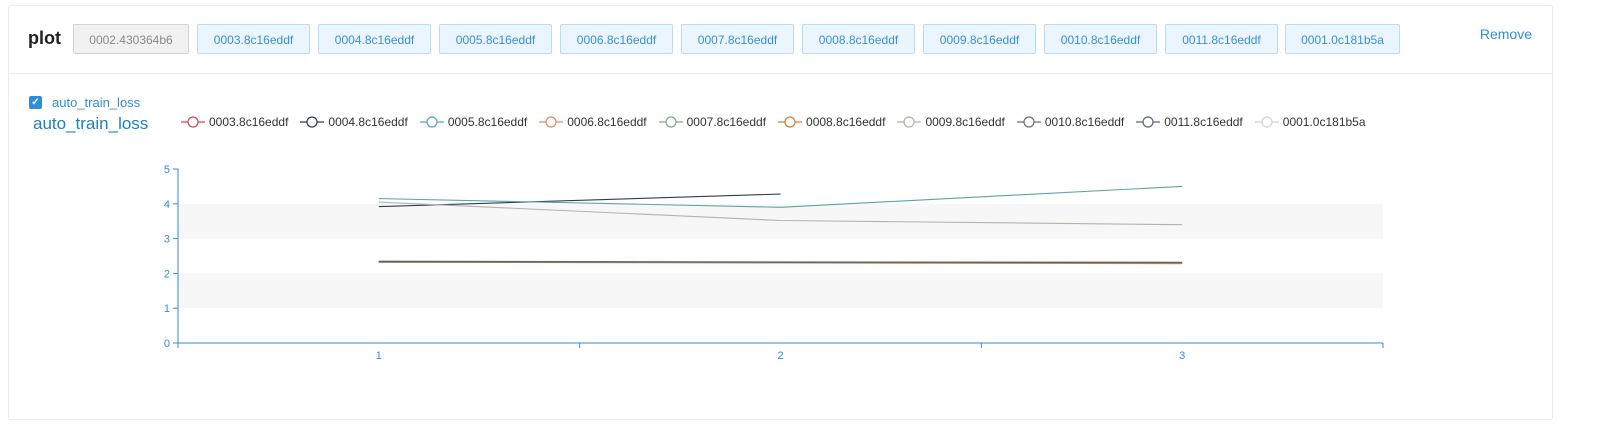 This screenshot has height=445, width=1615. Describe the element at coordinates (1182, 356) in the screenshot. I see `x-tick-label: 3` at that location.